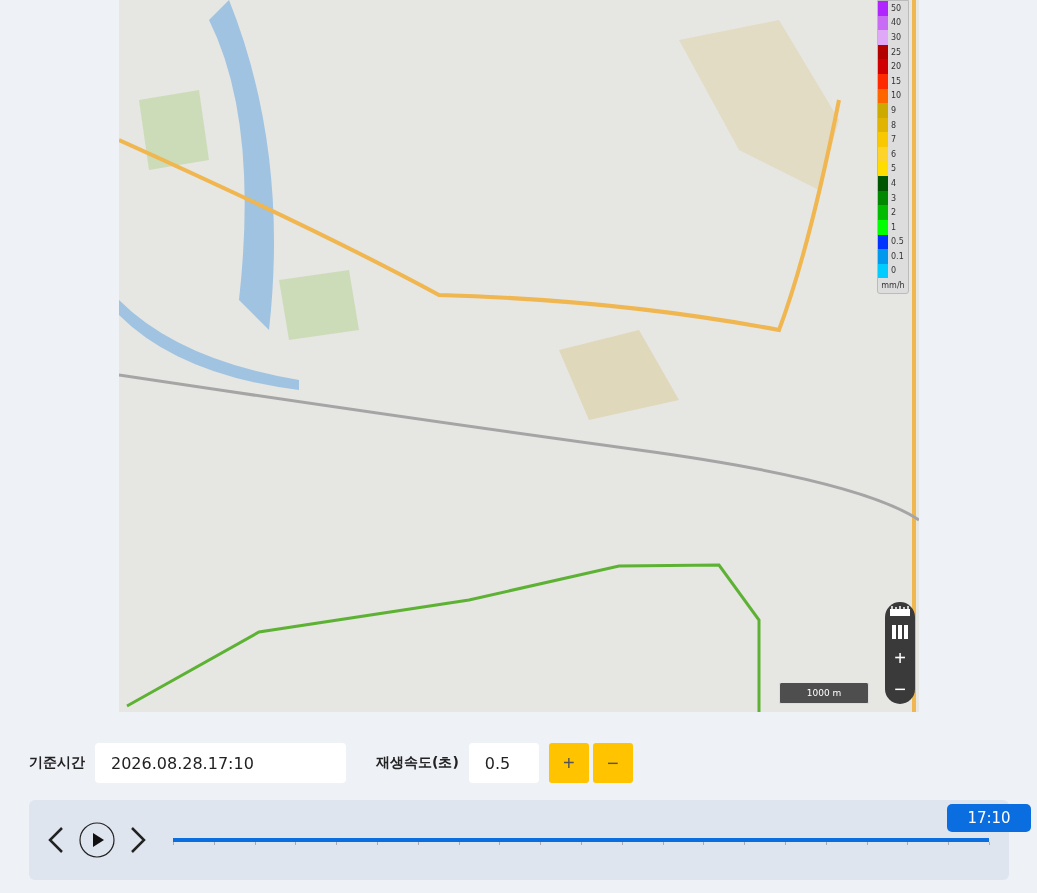  I want to click on speed-field: 0.5, so click(503, 763).